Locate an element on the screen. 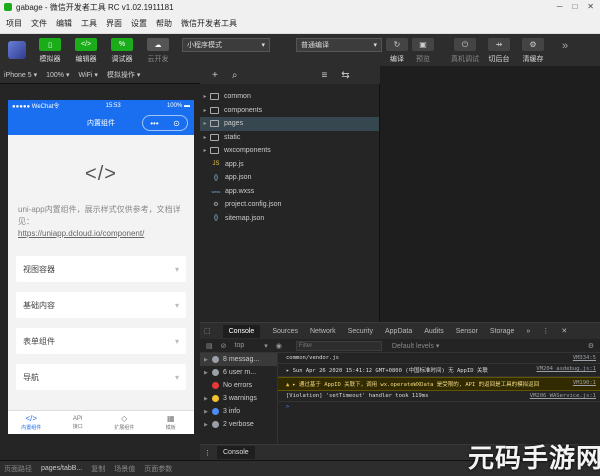 This screenshot has height=476, width=600. sidebar-warnings: ▶ 3 warnings is located at coordinates (238, 398).